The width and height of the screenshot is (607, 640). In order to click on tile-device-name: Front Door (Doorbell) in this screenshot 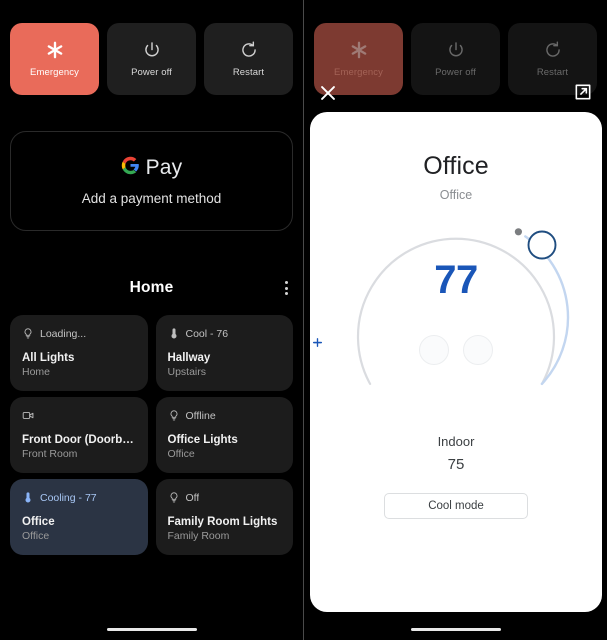, I will do `click(79, 440)`.